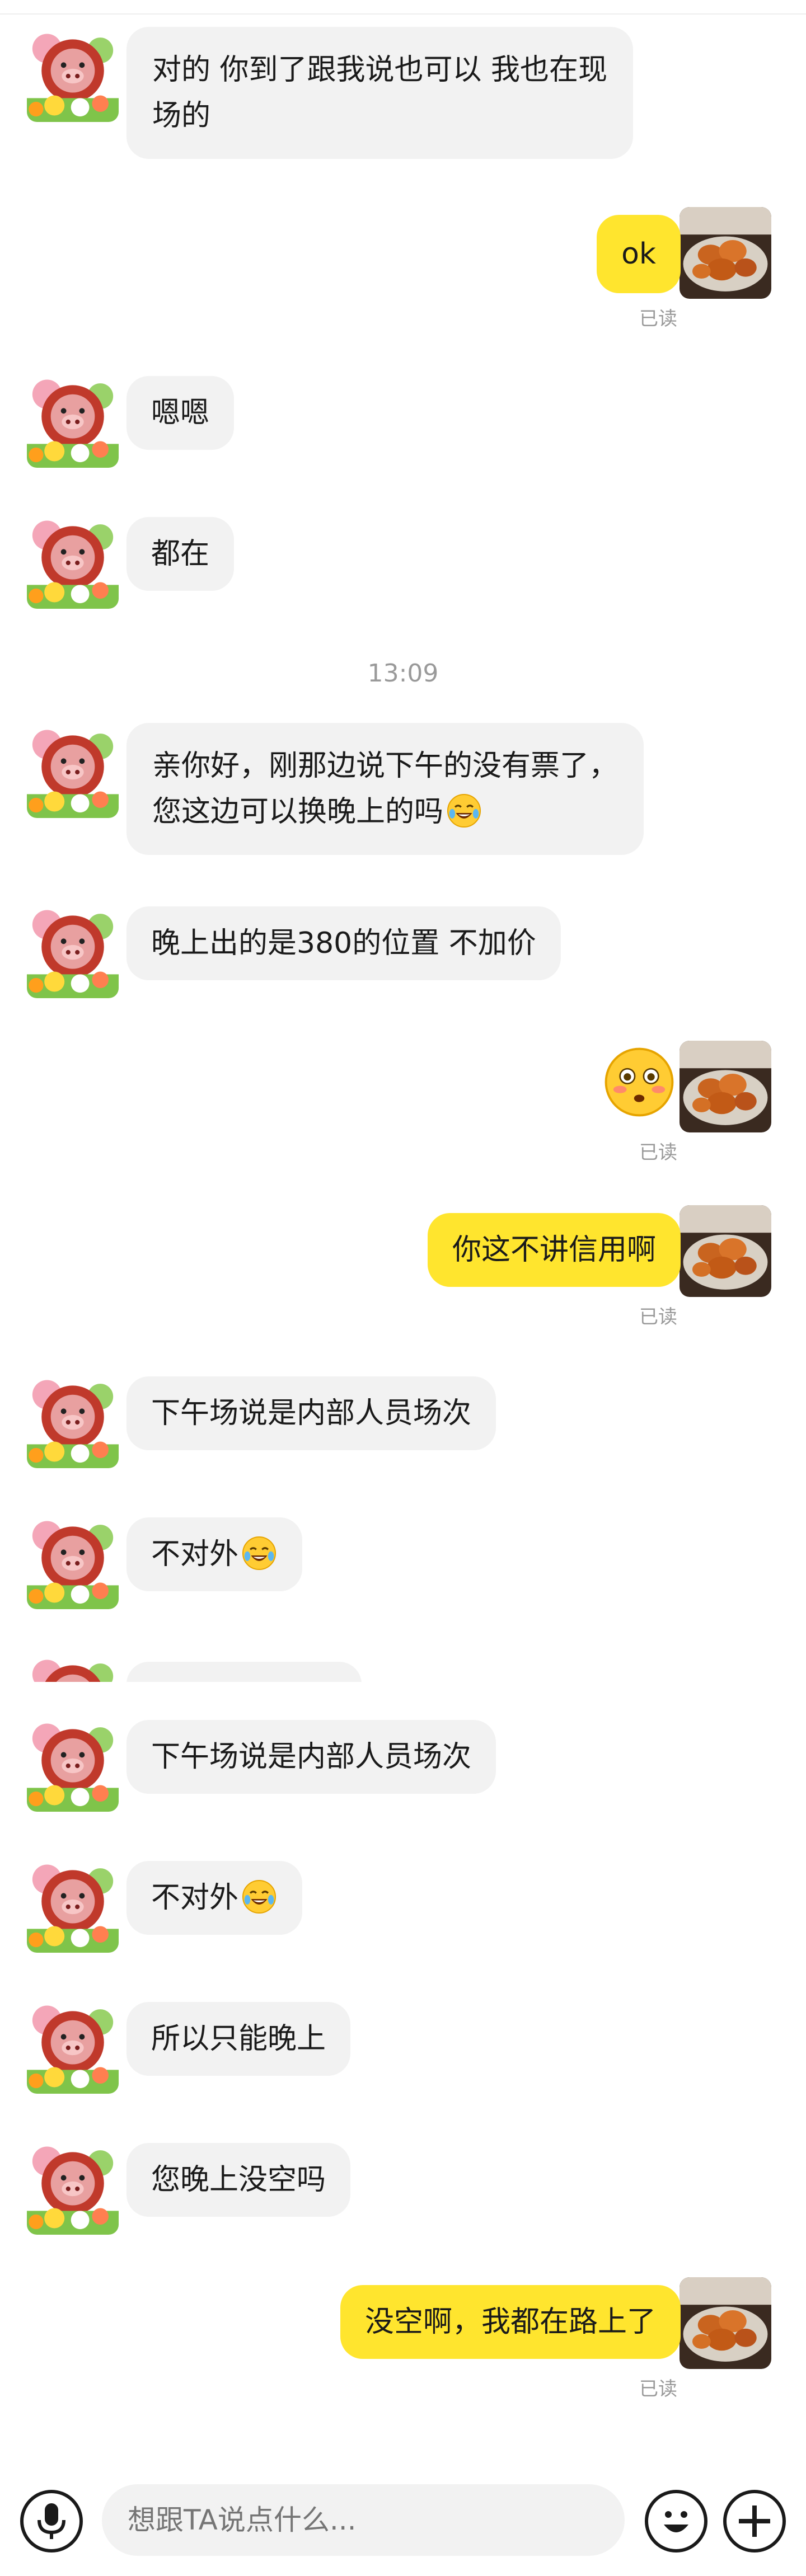  What do you see at coordinates (244, 1672) in the screenshot?
I see `clipped-bubble` at bounding box center [244, 1672].